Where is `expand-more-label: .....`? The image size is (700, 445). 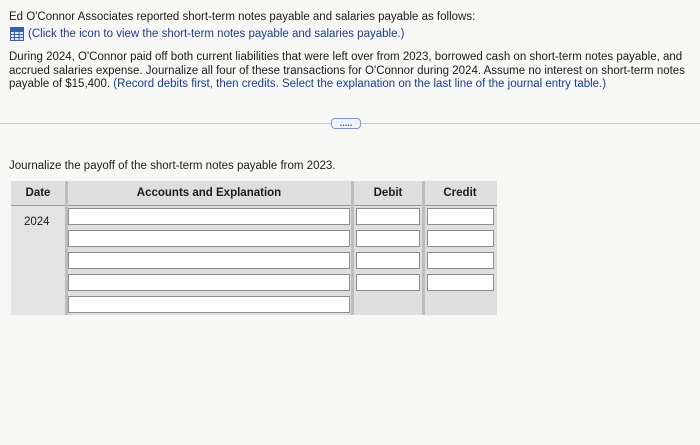 expand-more-label: ..... is located at coordinates (346, 123).